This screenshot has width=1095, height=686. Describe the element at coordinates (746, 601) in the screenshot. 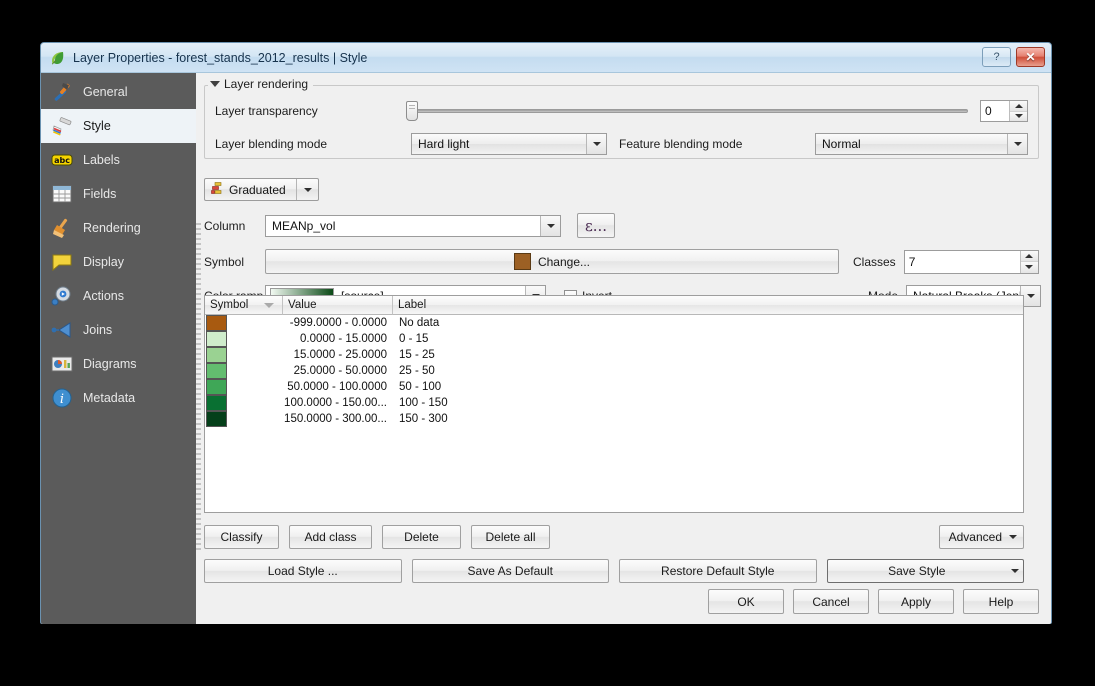

I see `ok-button: OK` at that location.